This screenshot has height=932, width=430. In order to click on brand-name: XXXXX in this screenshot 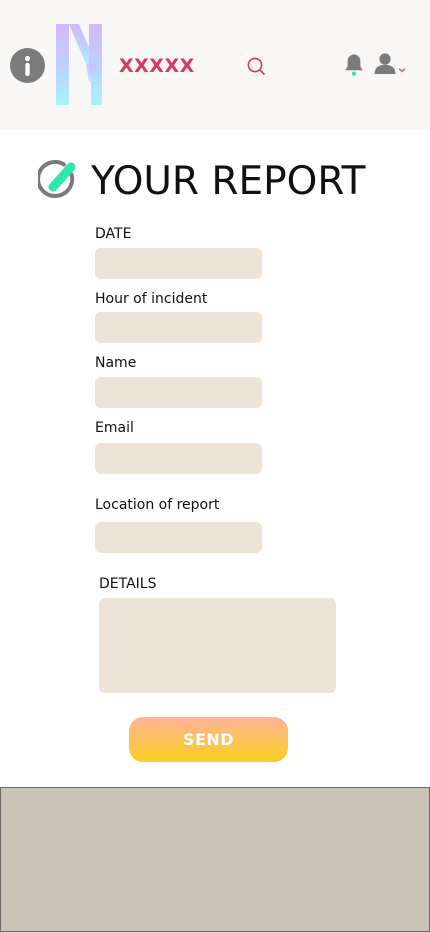, I will do `click(157, 66)`.